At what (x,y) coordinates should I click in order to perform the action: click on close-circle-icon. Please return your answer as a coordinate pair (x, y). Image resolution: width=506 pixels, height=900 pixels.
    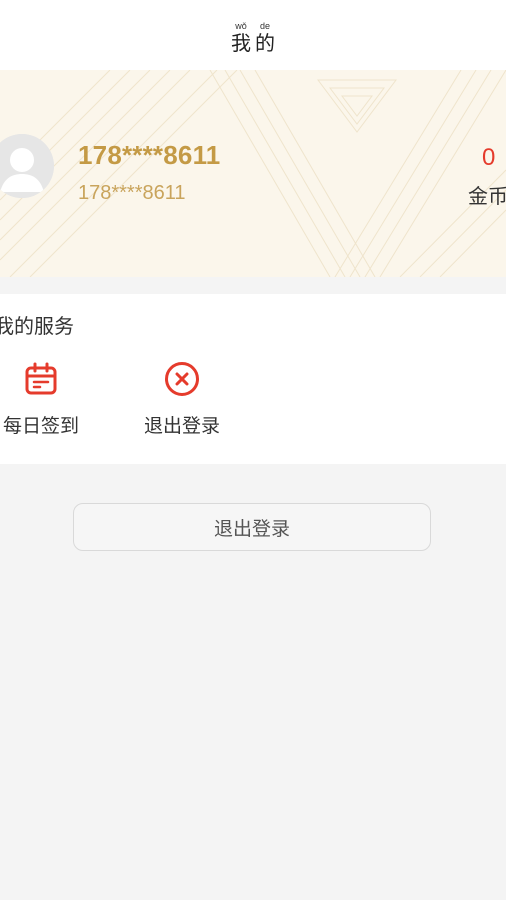
    Looking at the image, I should click on (182, 379).